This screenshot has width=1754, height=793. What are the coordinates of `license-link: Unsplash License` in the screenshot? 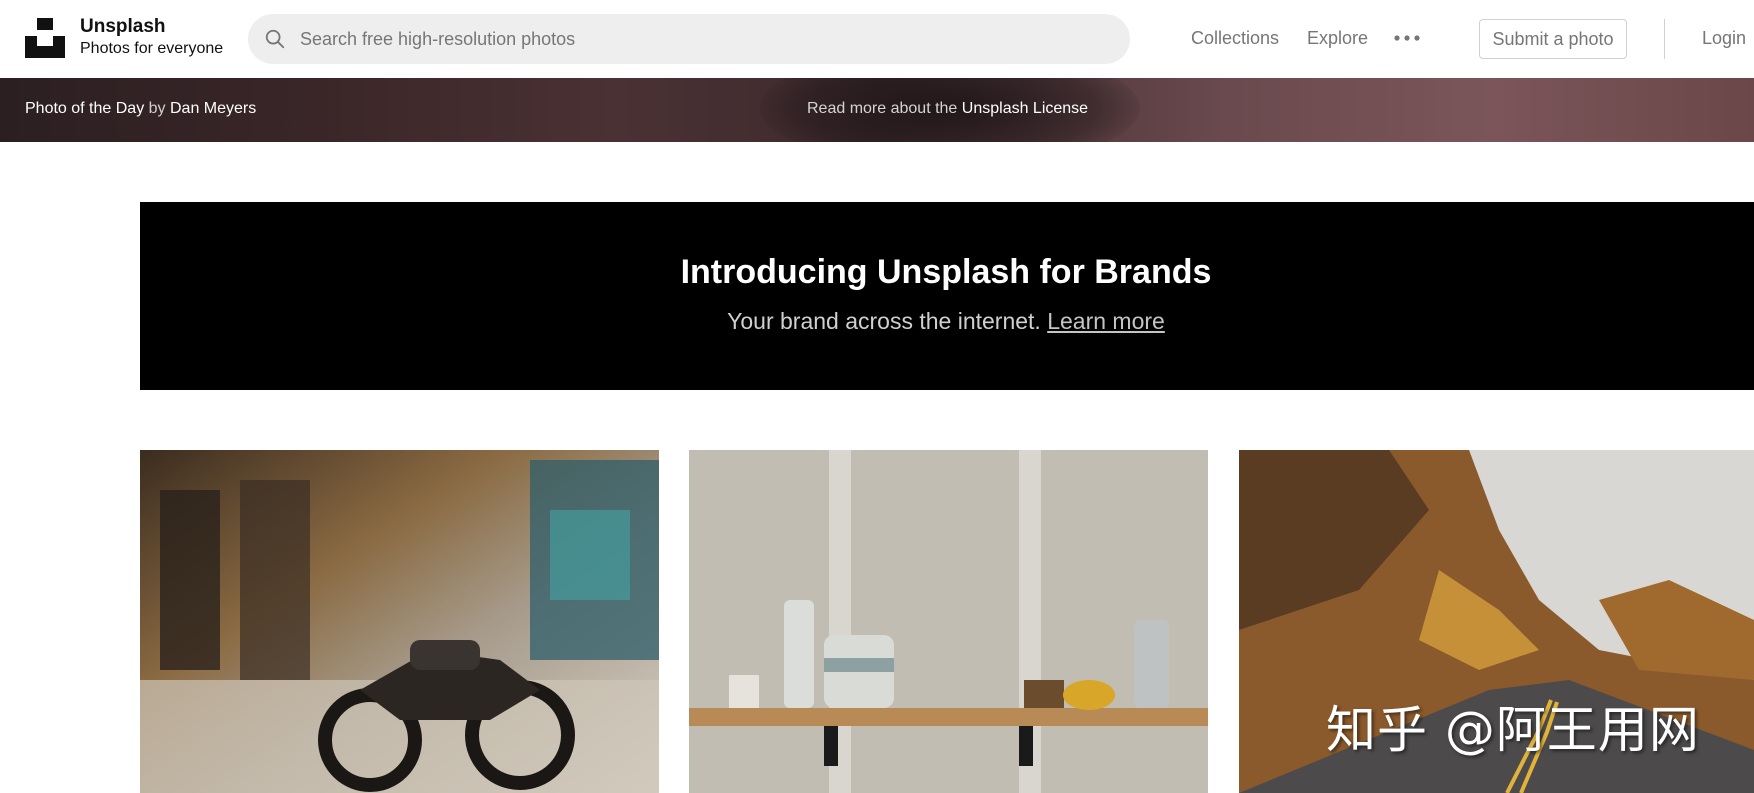 It's located at (1025, 108).